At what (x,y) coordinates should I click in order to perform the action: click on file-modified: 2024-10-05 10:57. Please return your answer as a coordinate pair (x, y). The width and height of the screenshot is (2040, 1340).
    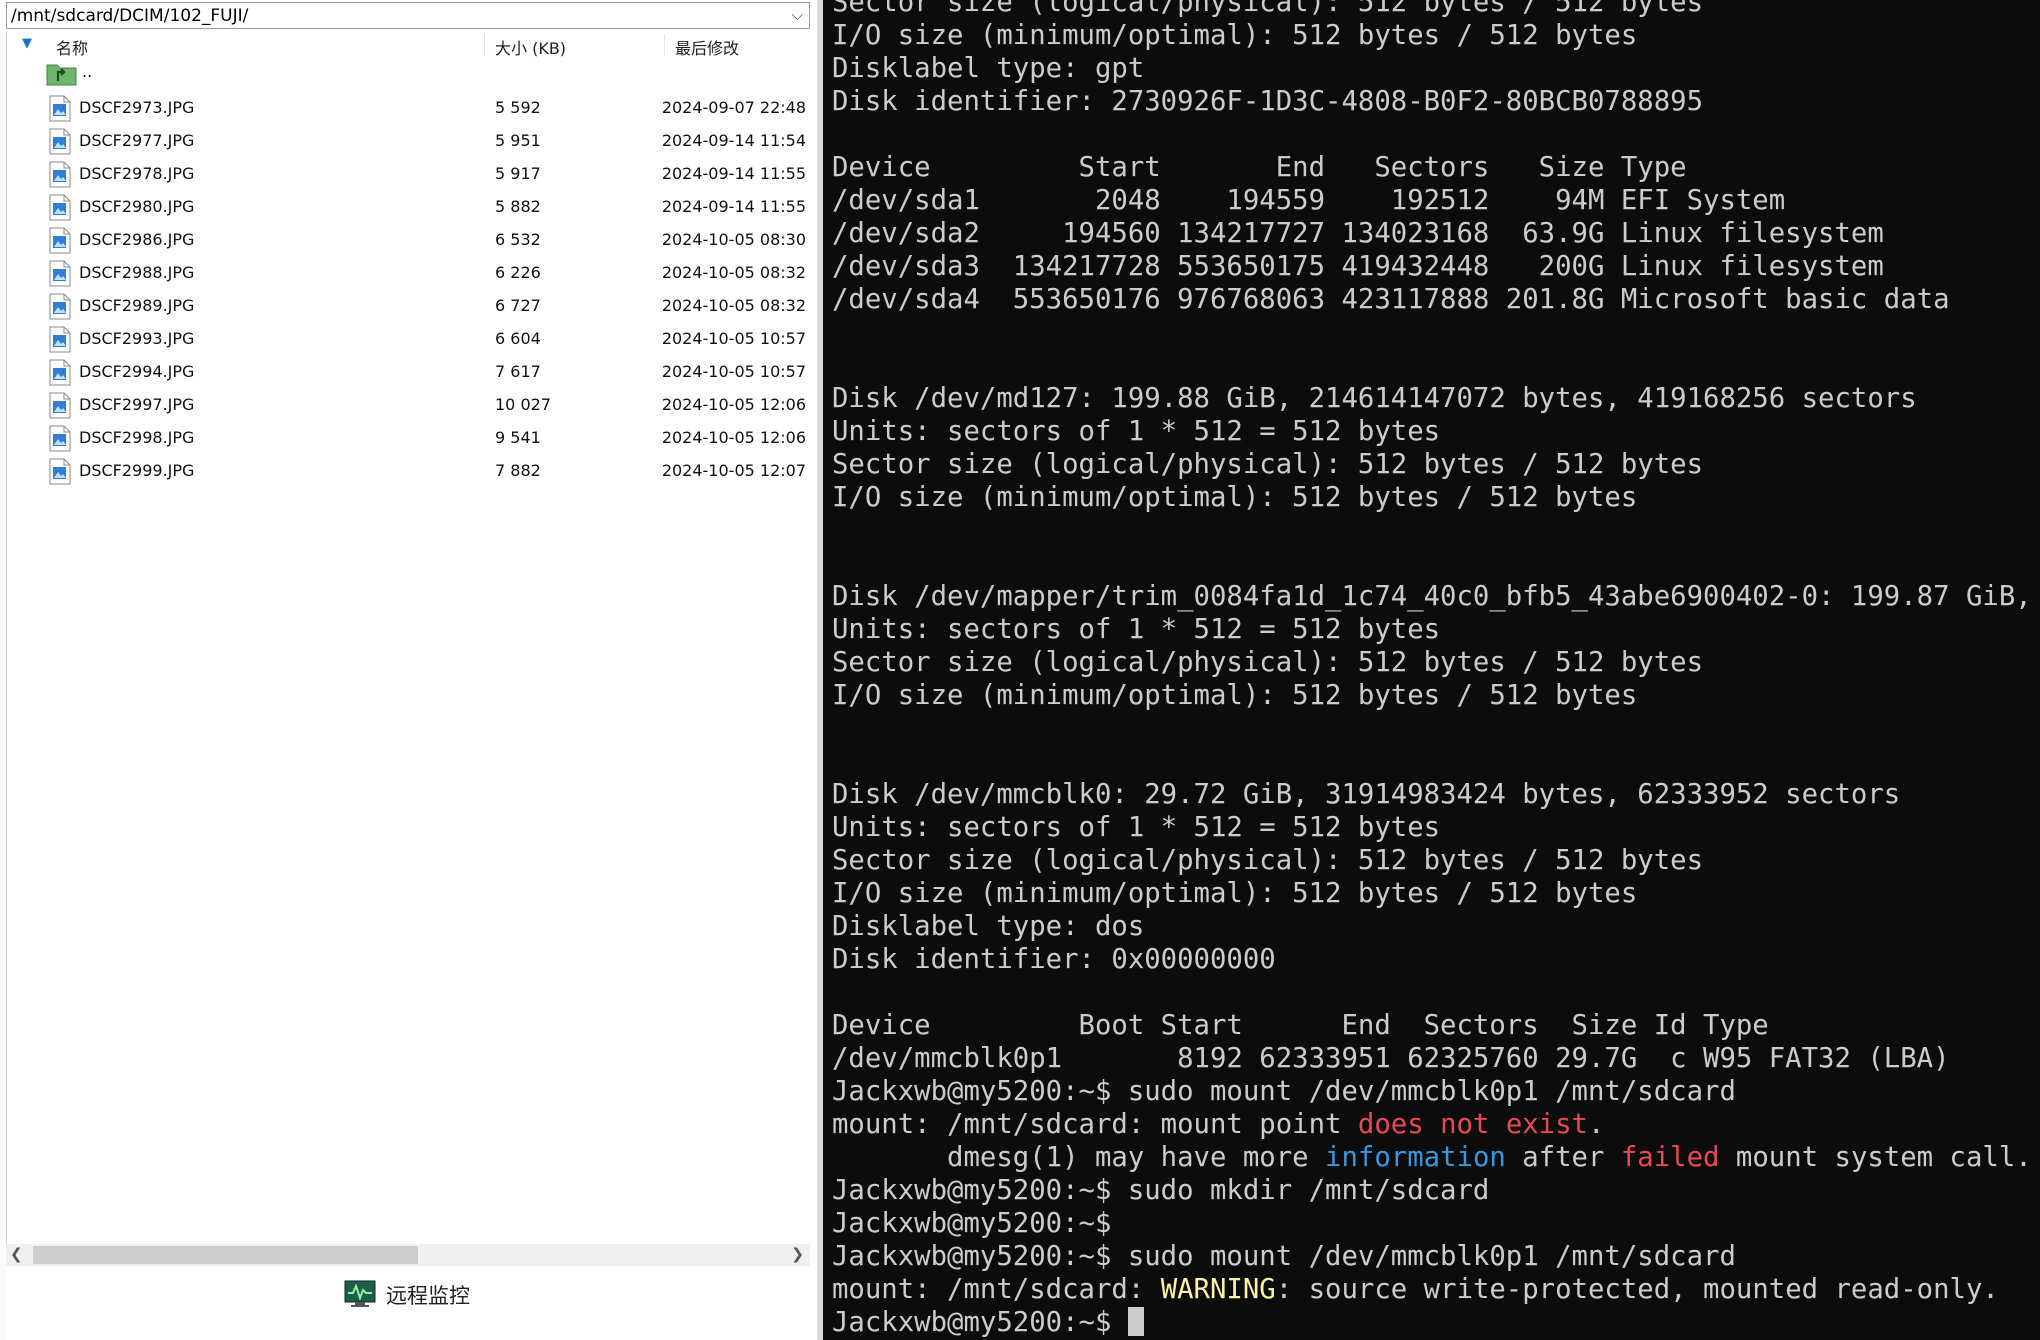
    Looking at the image, I should click on (733, 338).